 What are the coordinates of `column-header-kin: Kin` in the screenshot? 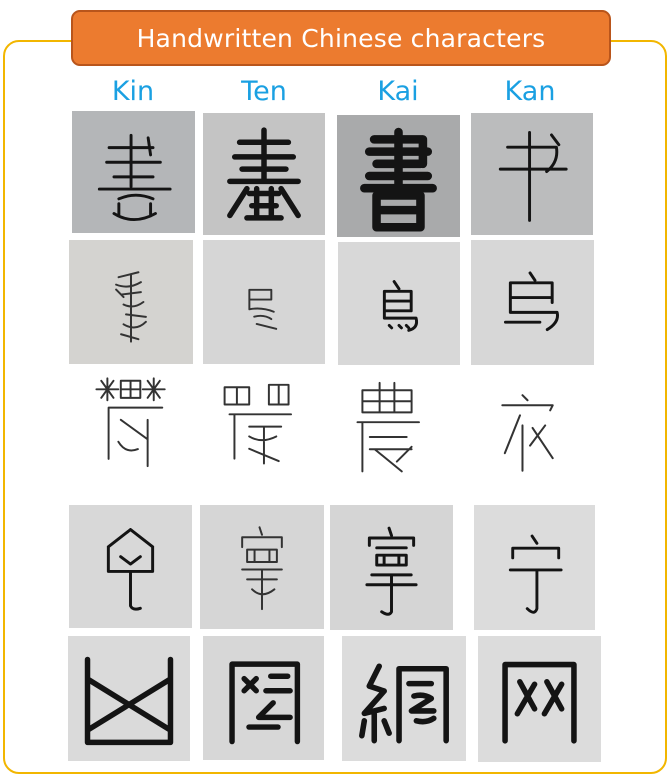 It's located at (133, 91).